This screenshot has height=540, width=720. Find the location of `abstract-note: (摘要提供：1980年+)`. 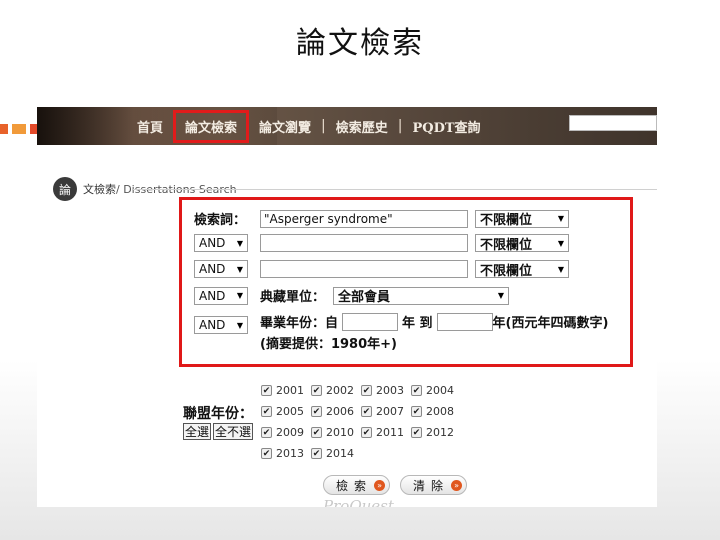

abstract-note: (摘要提供：1980年+) is located at coordinates (328, 344).